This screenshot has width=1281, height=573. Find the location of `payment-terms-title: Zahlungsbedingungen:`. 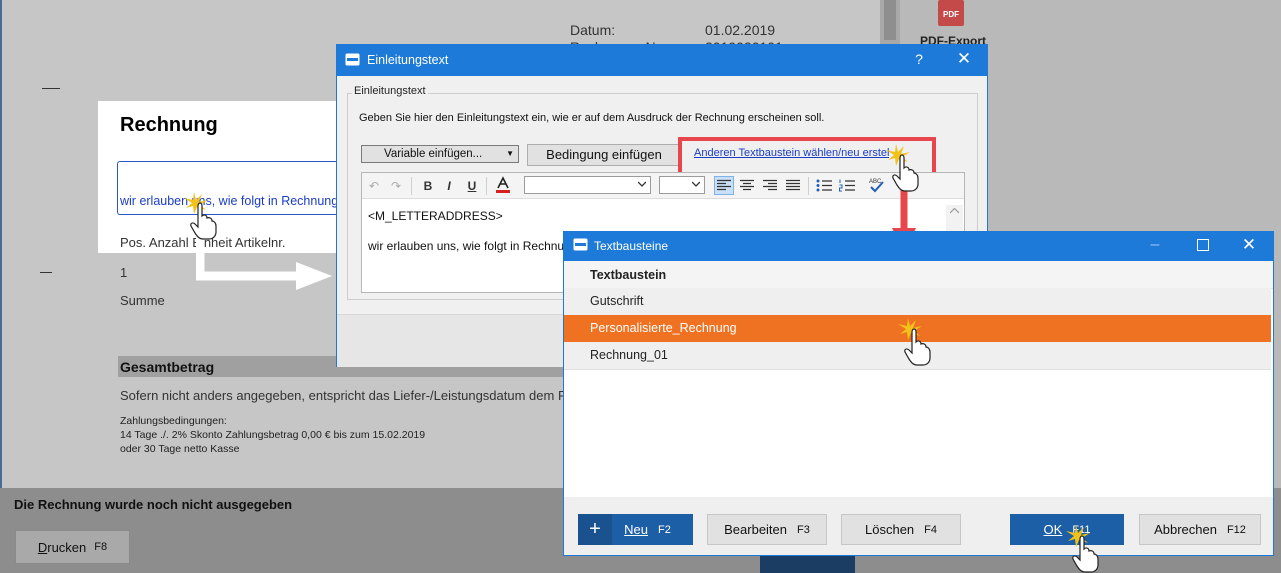

payment-terms-title: Zahlungsbedingungen: is located at coordinates (173, 421).